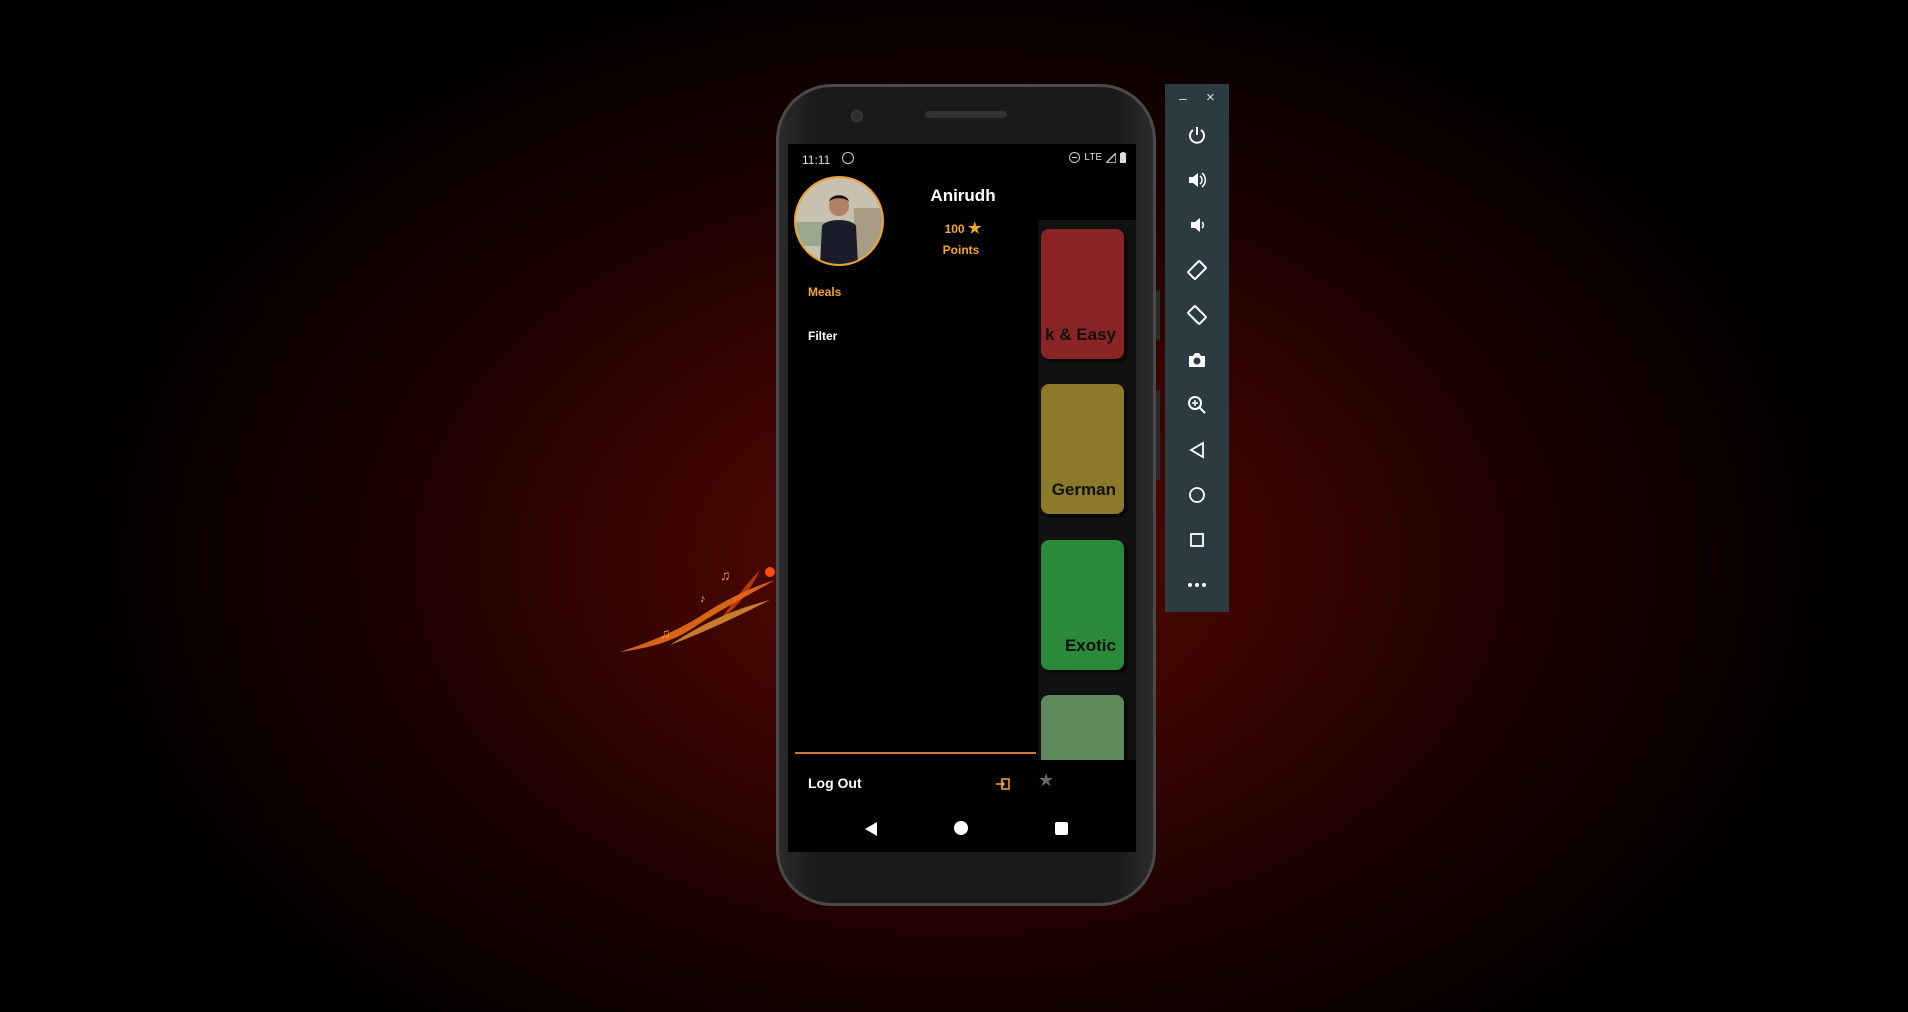  What do you see at coordinates (1123, 157) in the screenshot?
I see `battery-icon` at bounding box center [1123, 157].